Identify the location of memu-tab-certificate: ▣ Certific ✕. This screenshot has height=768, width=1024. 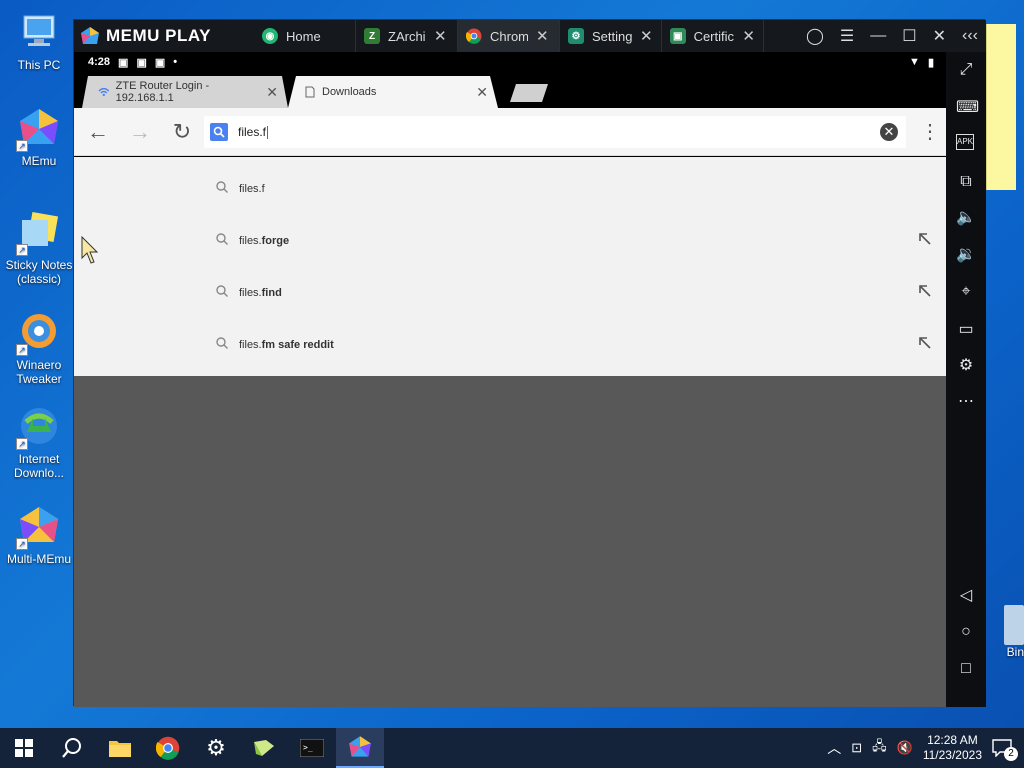
(713, 36).